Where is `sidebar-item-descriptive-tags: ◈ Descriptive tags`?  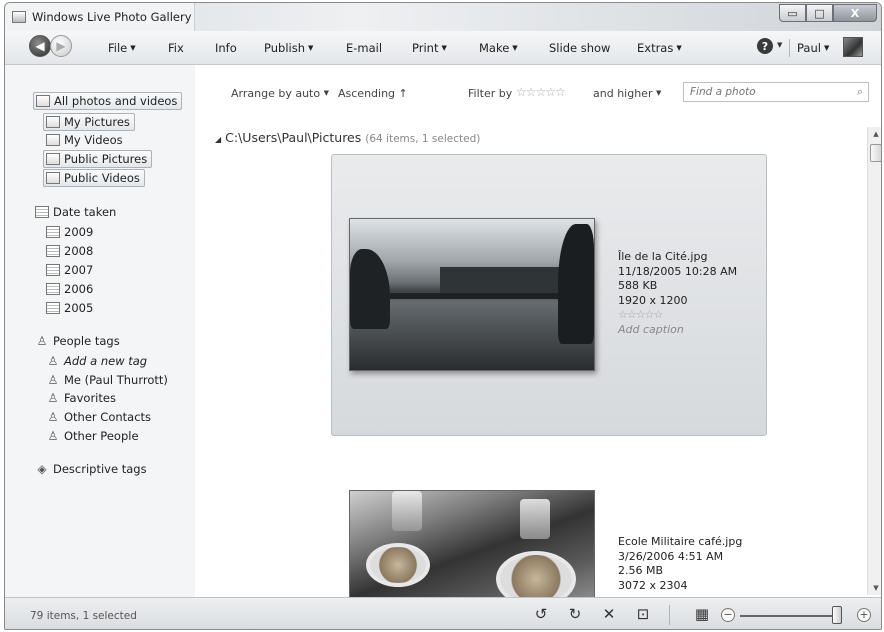 sidebar-item-descriptive-tags: ◈ Descriptive tags is located at coordinates (90, 469).